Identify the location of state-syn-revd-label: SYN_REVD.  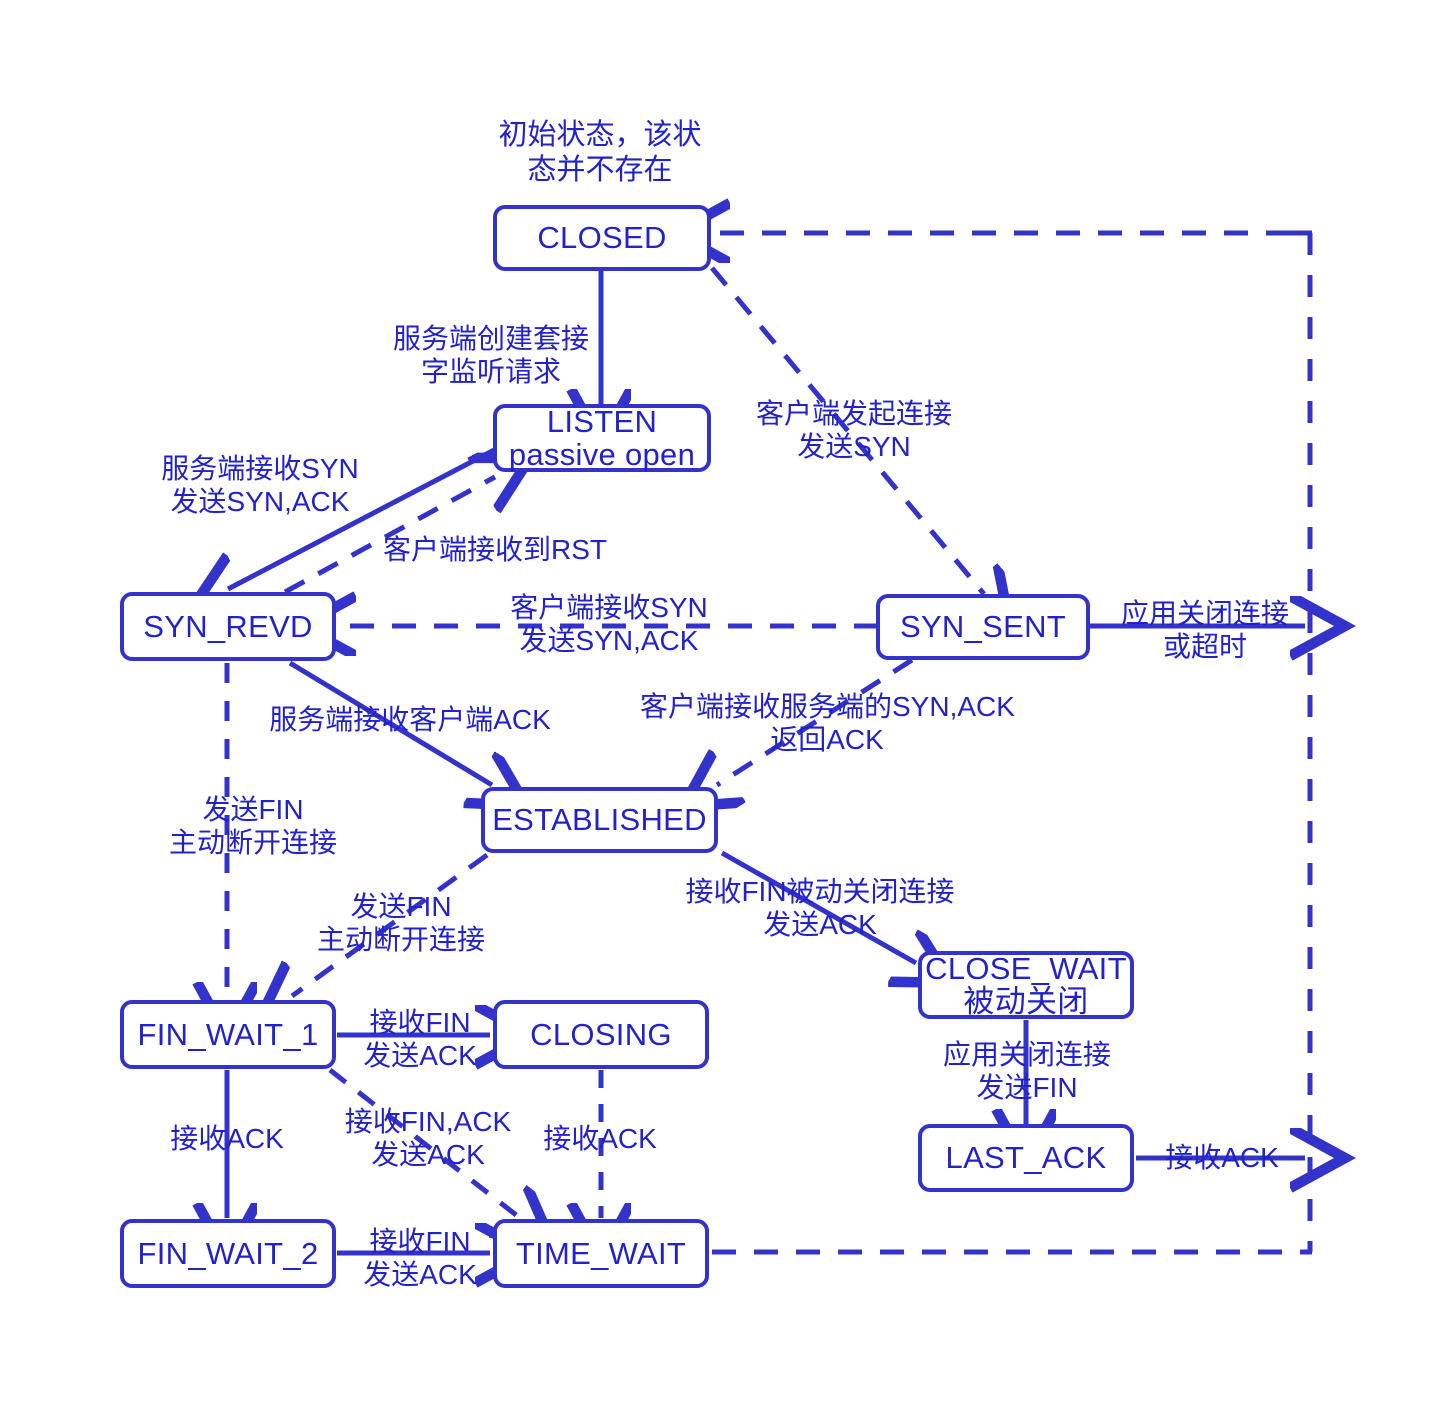
(228, 626).